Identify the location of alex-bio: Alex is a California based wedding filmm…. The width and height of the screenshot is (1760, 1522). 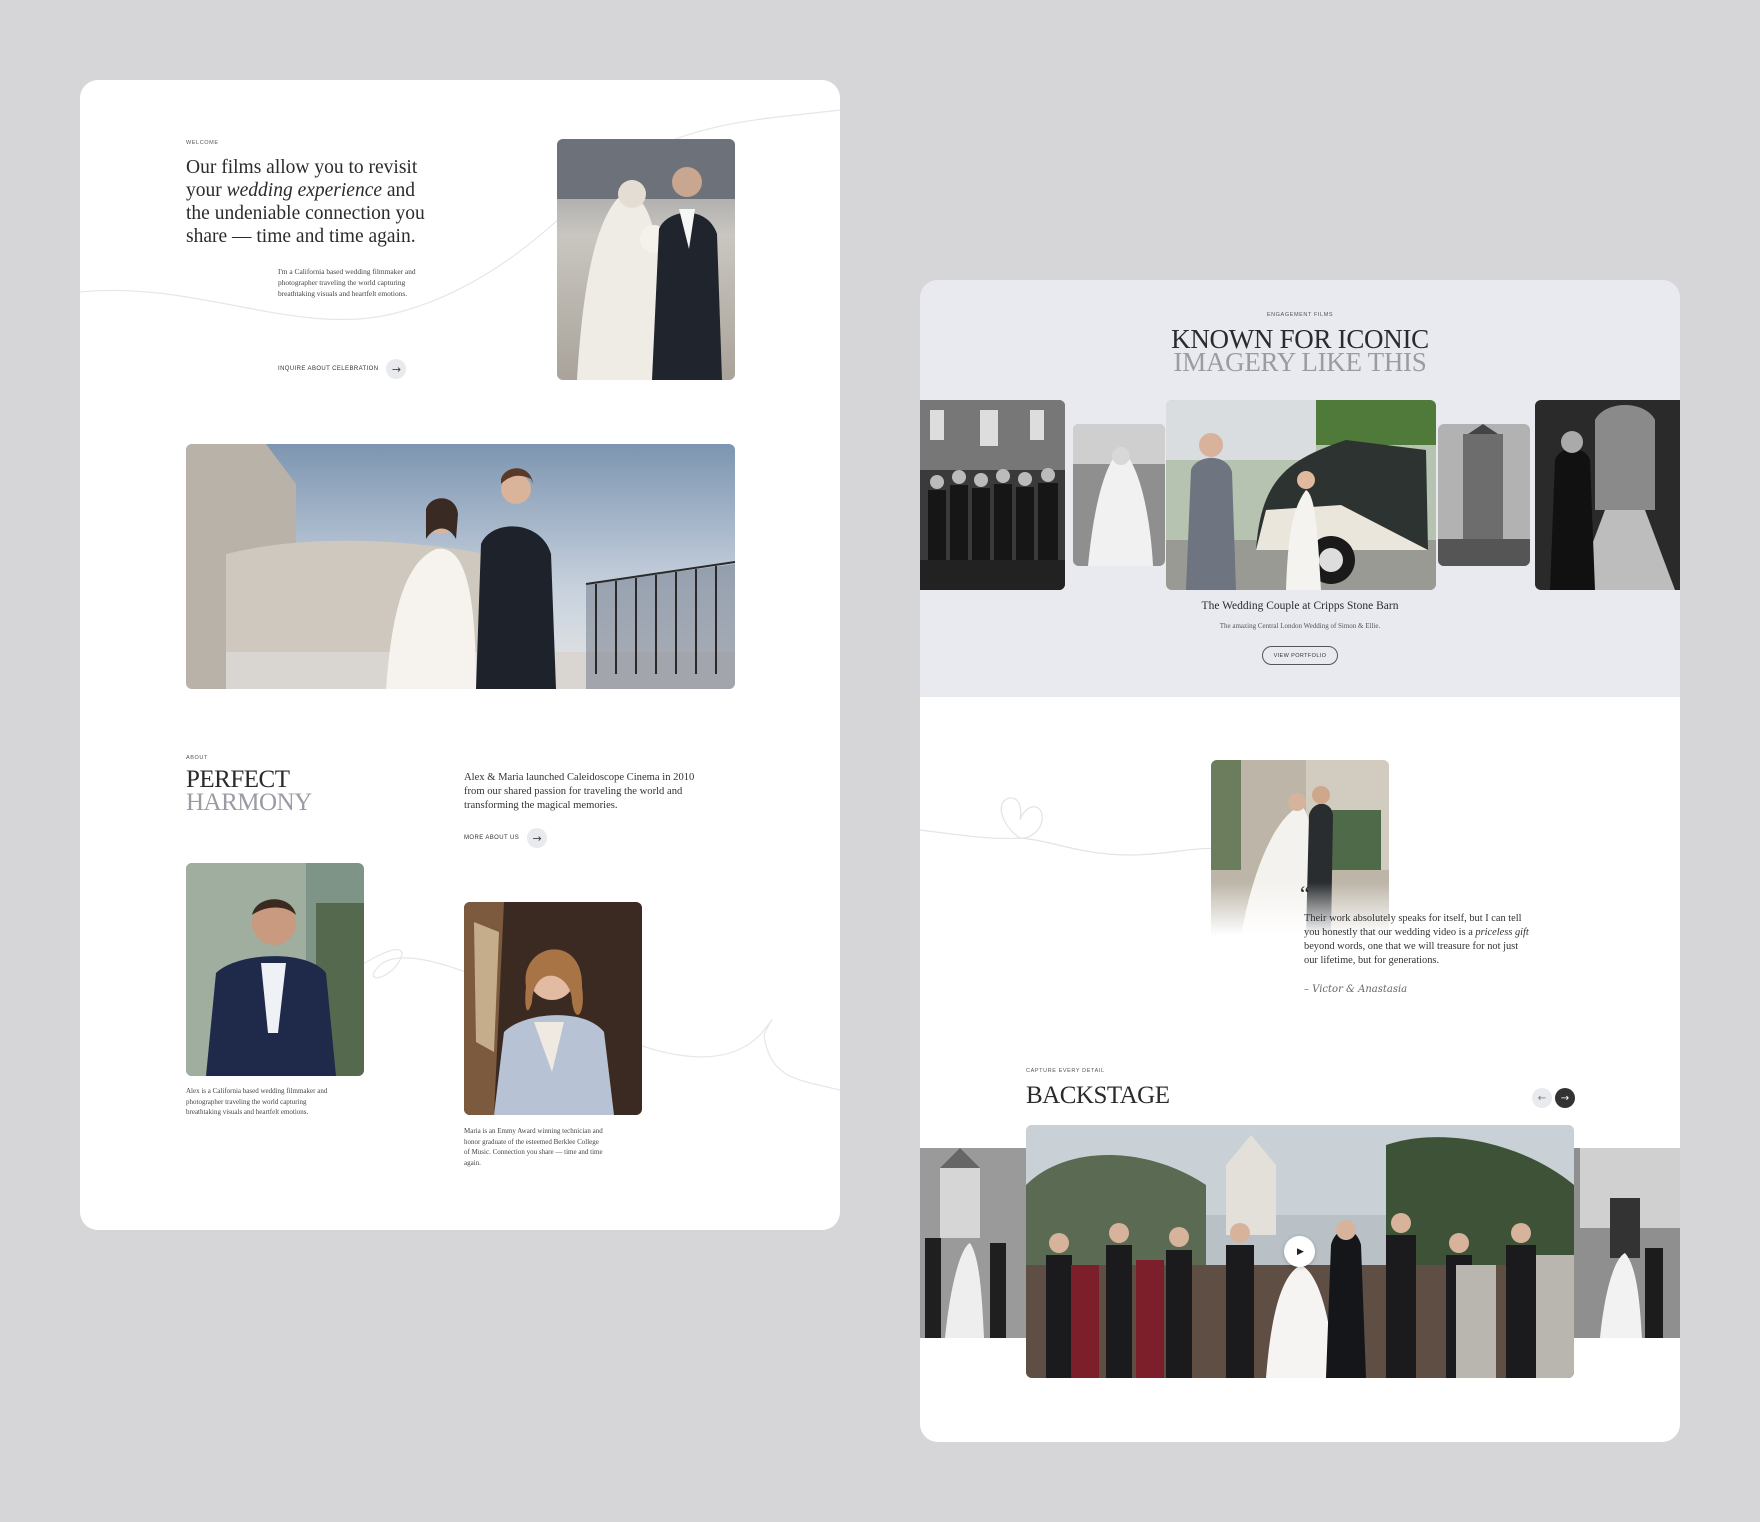
(286, 1102).